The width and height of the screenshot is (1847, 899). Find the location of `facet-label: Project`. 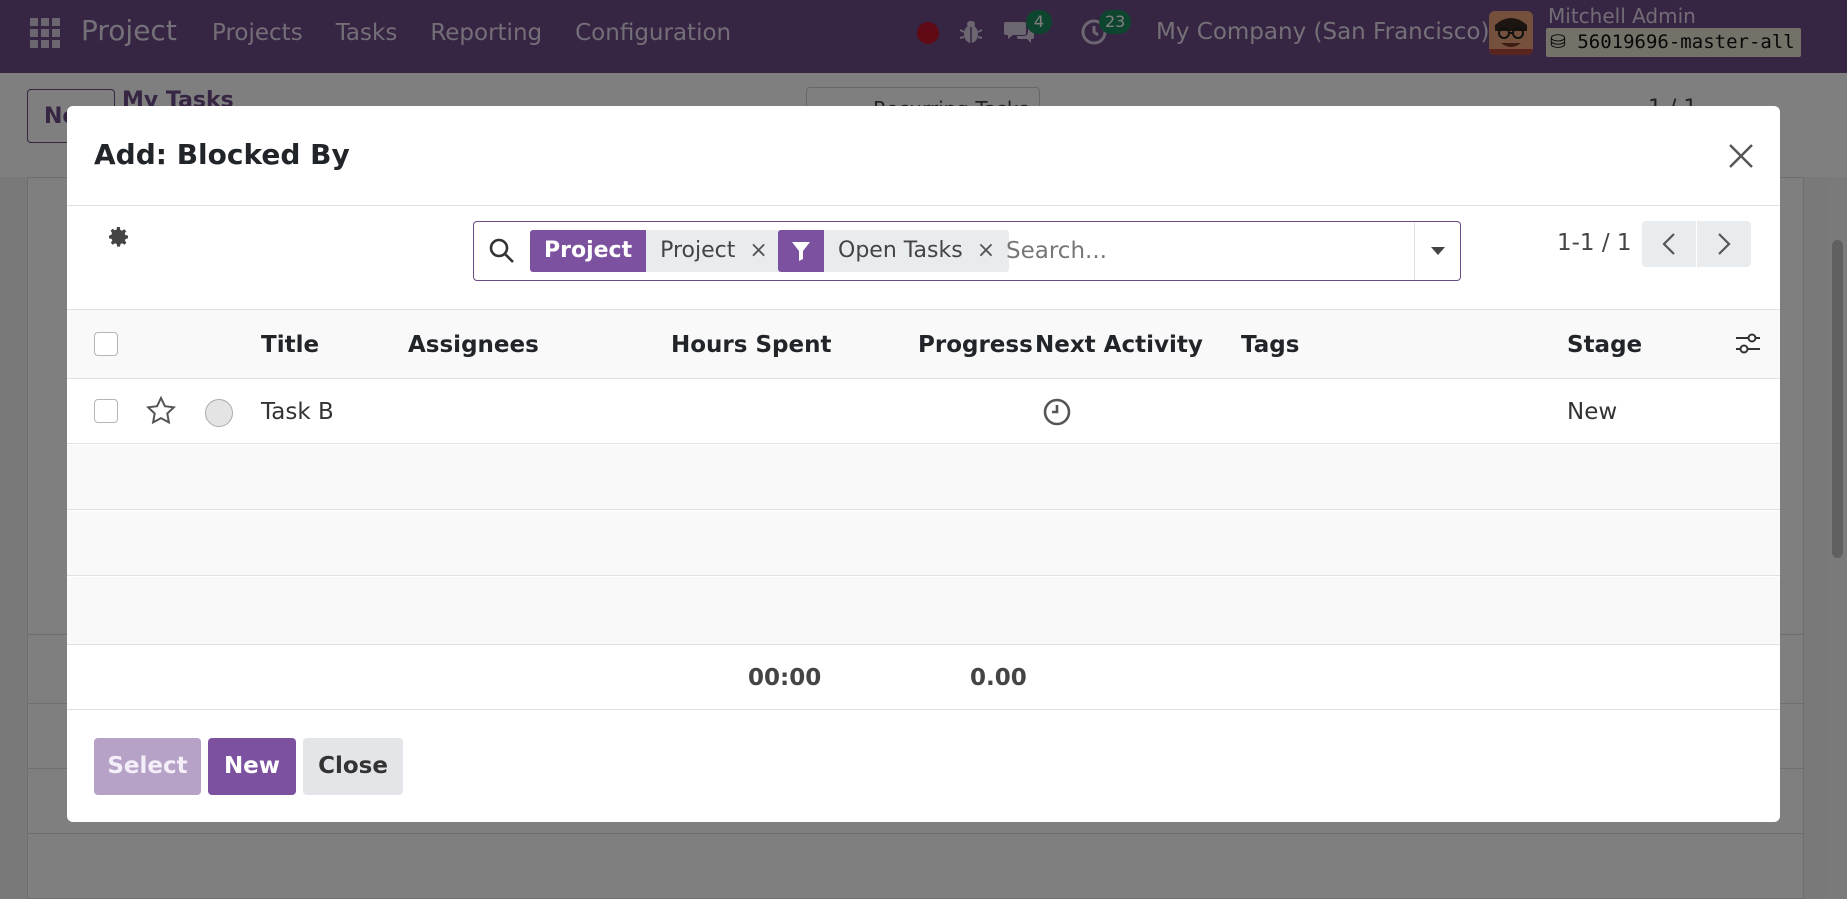

facet-label: Project is located at coordinates (588, 251).